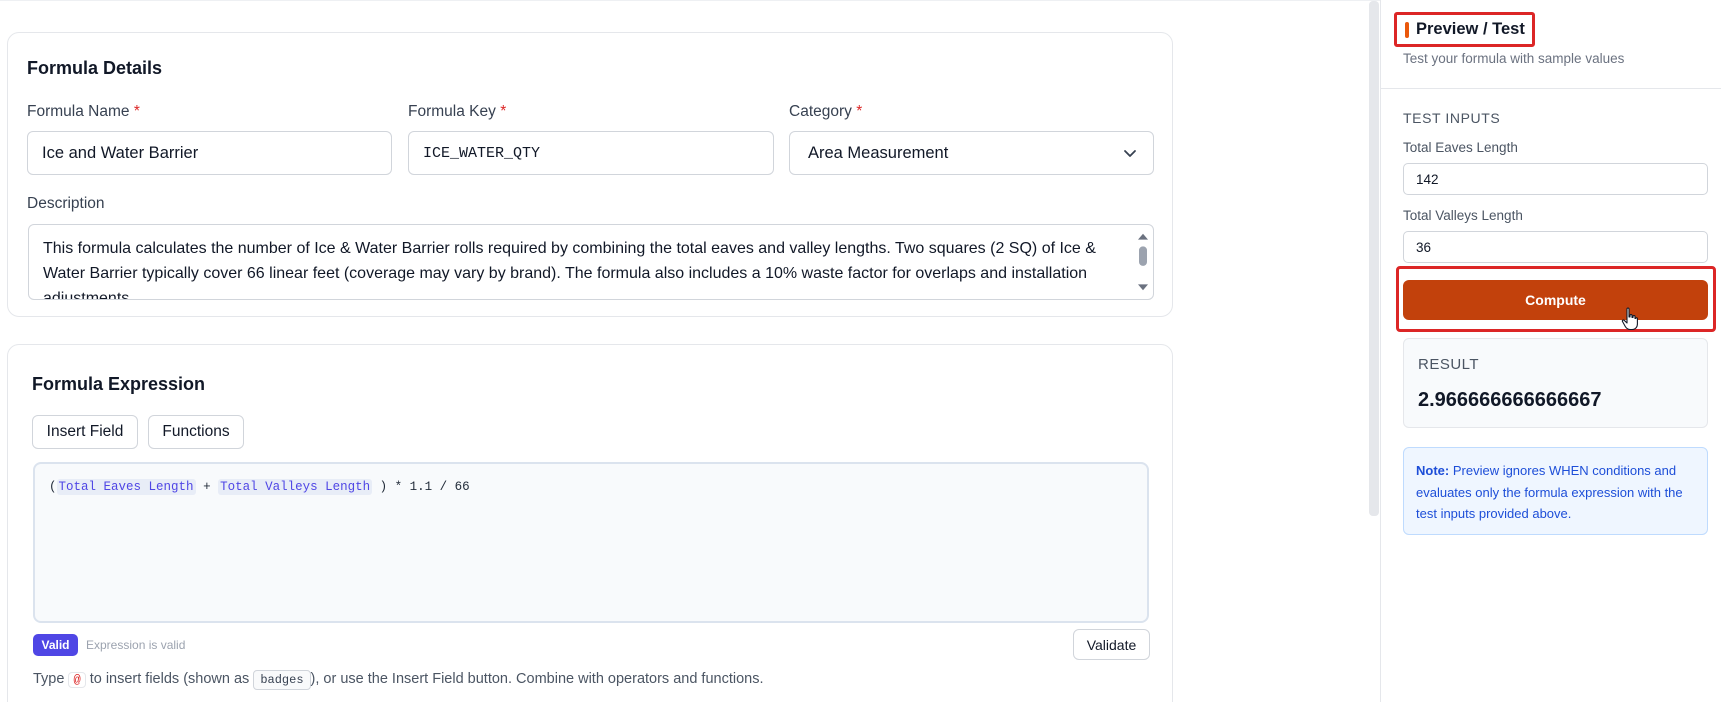  Describe the element at coordinates (1433, 470) in the screenshot. I see `note-label: Note:` at that location.